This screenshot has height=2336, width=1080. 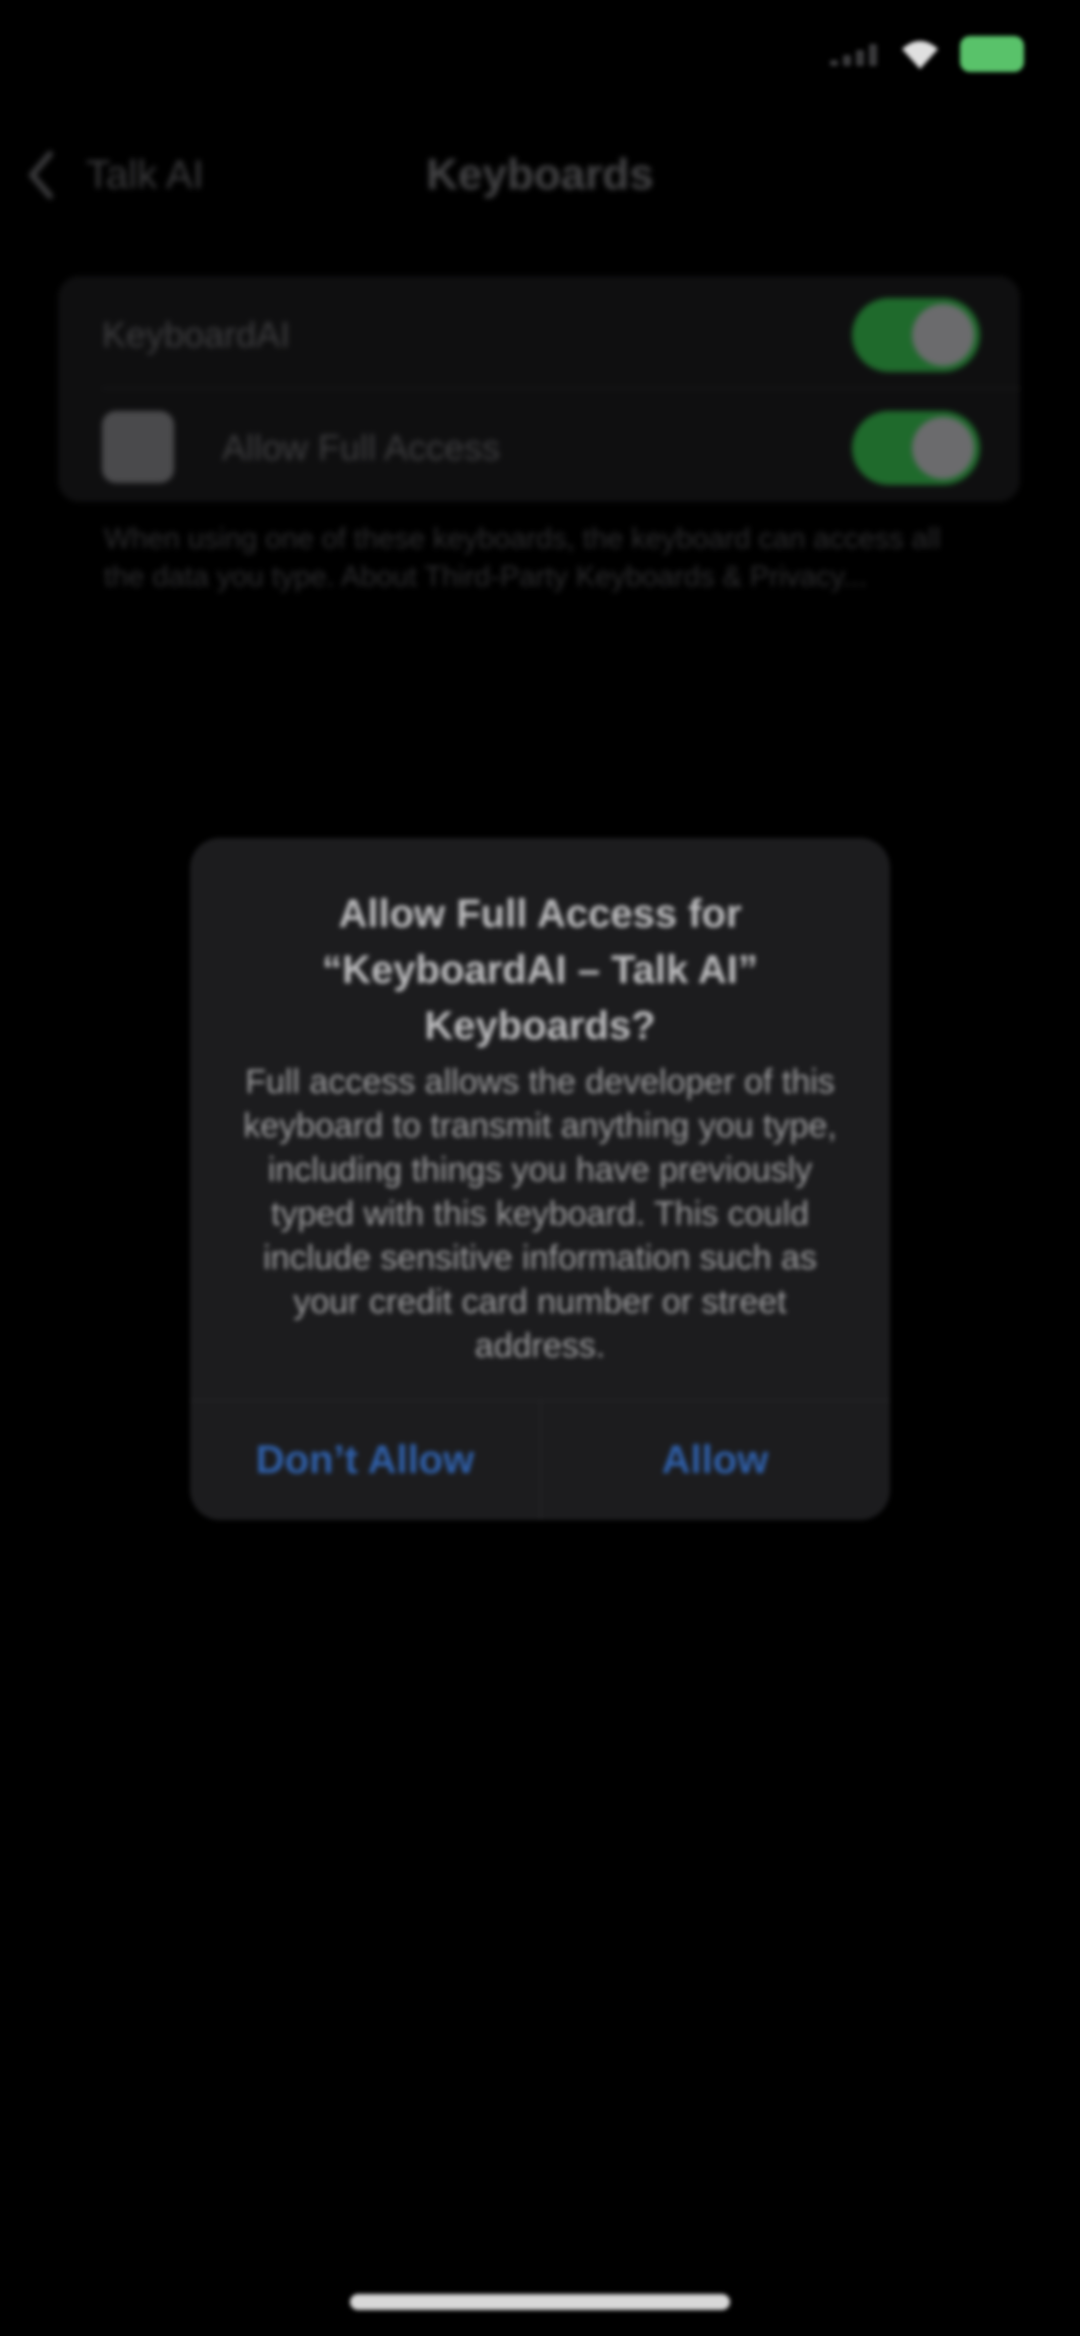 I want to click on settings-row-keyboardai: KeyboardAI, so click(x=539, y=332).